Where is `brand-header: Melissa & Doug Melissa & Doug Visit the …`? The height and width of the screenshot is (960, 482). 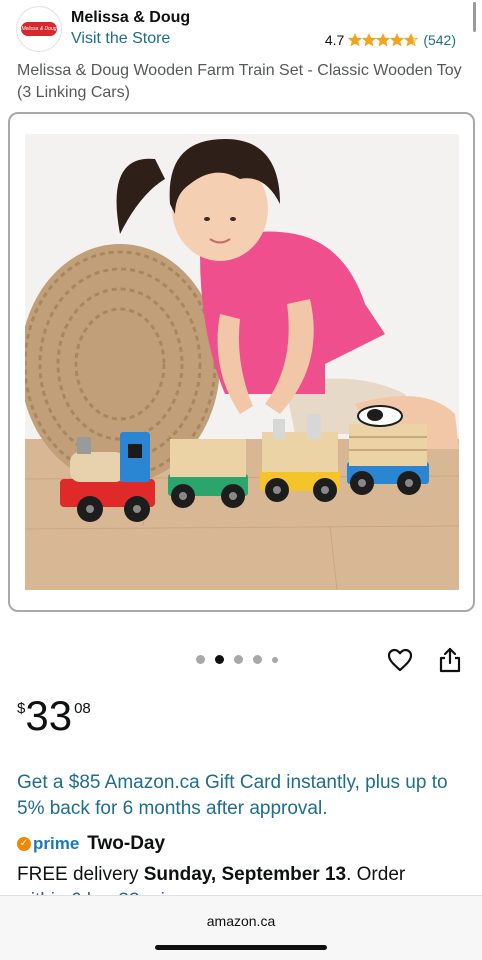 brand-header: Melissa & Doug Melissa & Doug Visit the … is located at coordinates (244, 31).